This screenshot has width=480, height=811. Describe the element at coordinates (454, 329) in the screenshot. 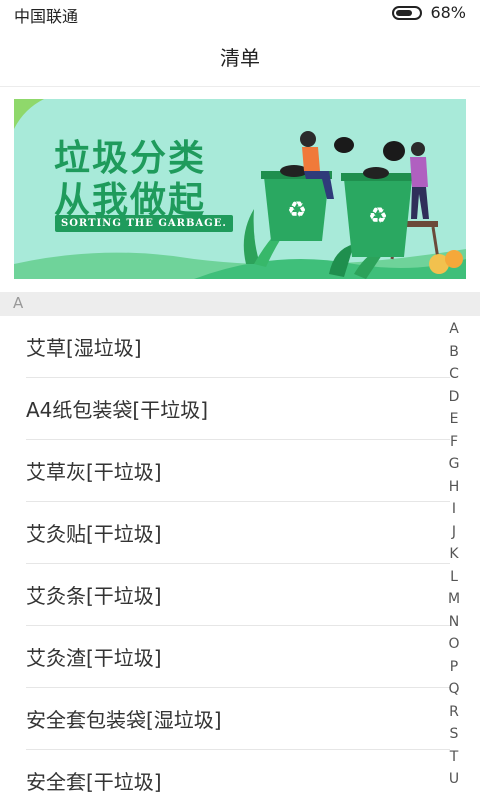

I see `index-letter: A` at that location.